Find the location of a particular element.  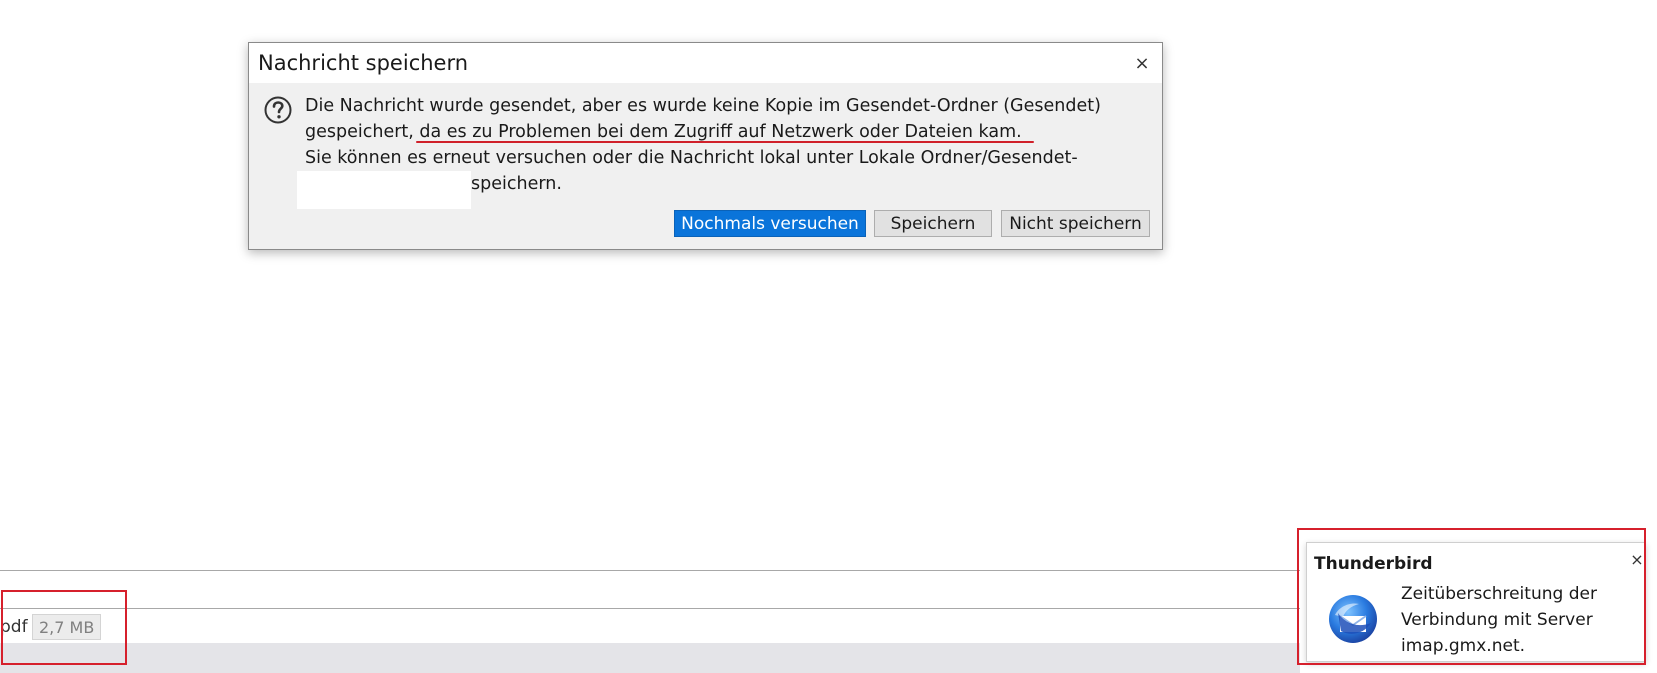

dialog-titlebar: Nachricht speichern × is located at coordinates (705, 63).